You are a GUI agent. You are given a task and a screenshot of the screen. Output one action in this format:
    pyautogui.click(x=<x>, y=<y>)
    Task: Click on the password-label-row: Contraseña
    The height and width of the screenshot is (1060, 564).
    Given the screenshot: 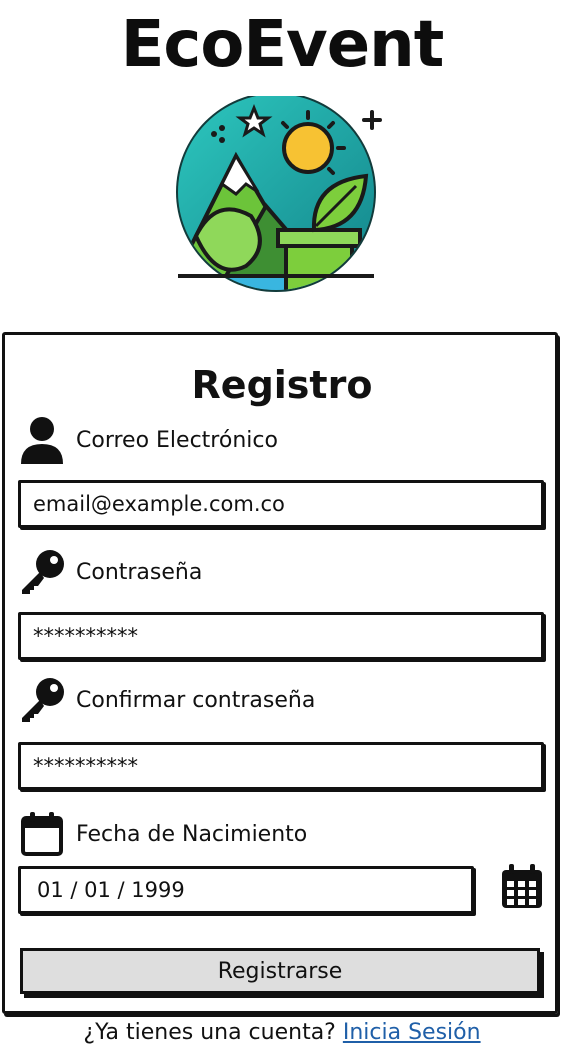 What is the action you would take?
    pyautogui.click(x=110, y=572)
    